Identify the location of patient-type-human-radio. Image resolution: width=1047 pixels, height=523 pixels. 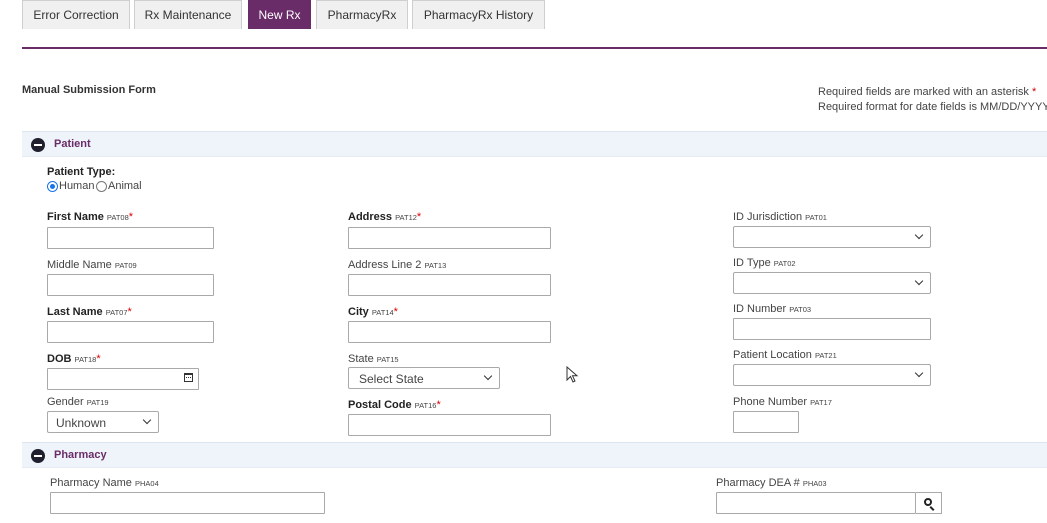
(52, 186).